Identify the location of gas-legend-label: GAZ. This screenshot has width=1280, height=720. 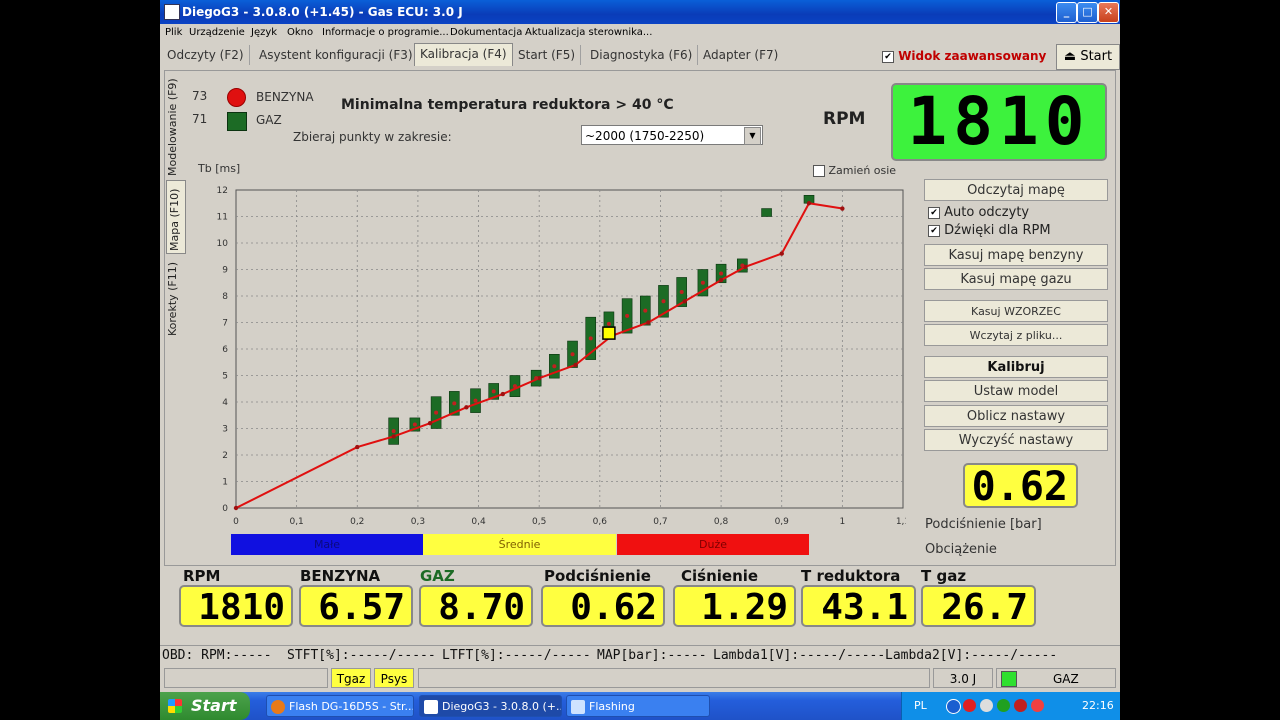
(269, 120).